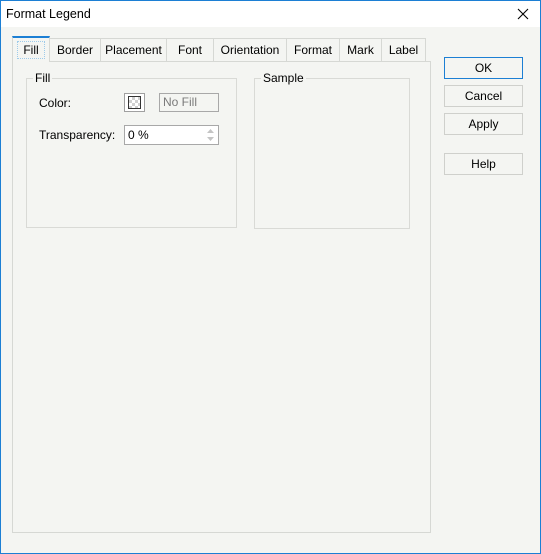 This screenshot has width=541, height=554. I want to click on transparent-checker-icon, so click(134, 102).